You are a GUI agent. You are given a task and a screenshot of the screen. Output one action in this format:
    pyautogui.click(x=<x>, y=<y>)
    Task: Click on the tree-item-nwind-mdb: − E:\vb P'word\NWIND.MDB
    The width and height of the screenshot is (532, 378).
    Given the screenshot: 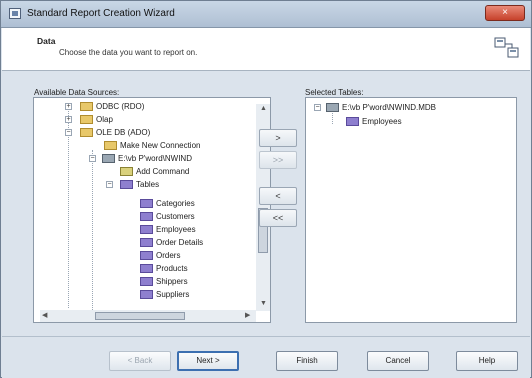 What is the action you would take?
    pyautogui.click(x=412, y=107)
    